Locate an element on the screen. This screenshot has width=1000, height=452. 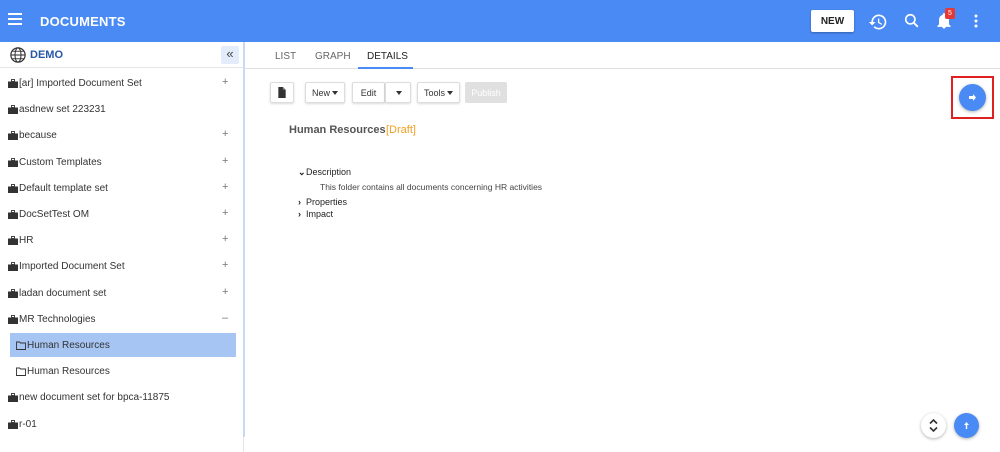
highlight-annotation is located at coordinates (972, 97).